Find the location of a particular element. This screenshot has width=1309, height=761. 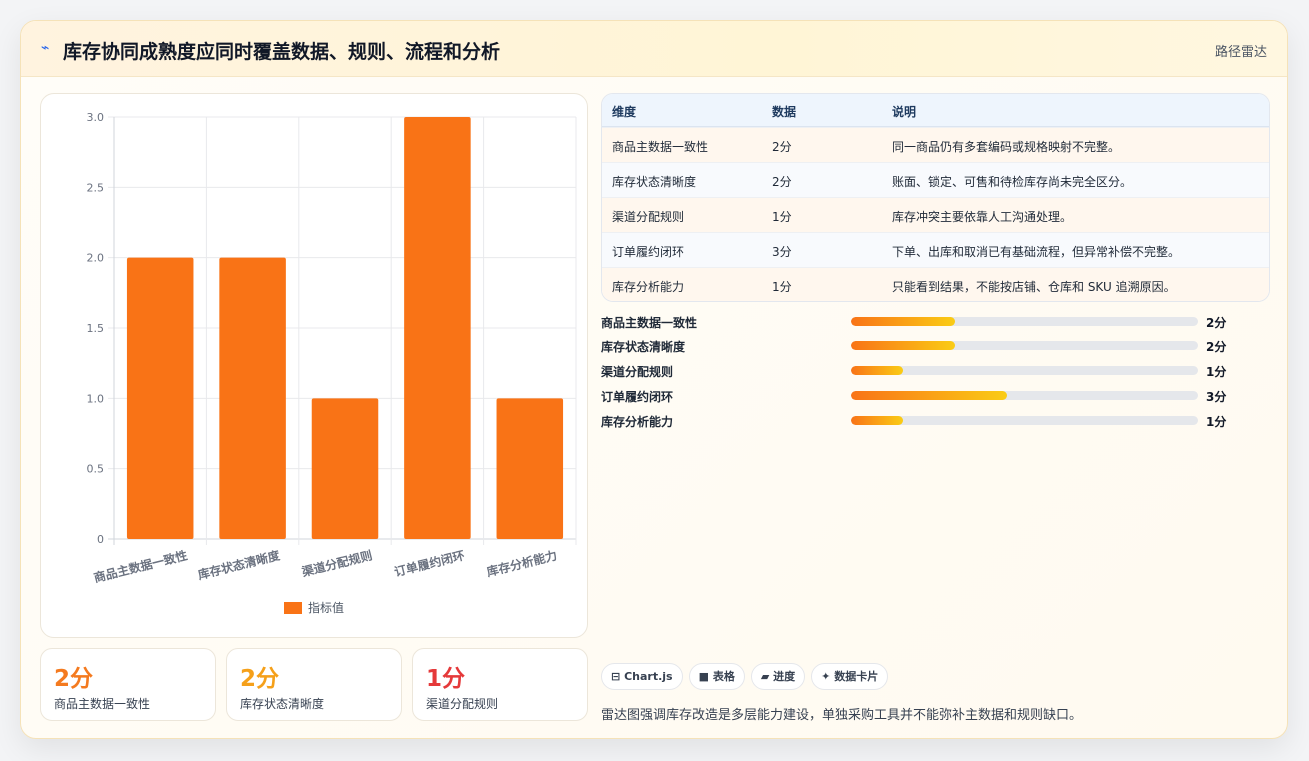

table-cell-dimension: 订单履约闭环 is located at coordinates (648, 252).